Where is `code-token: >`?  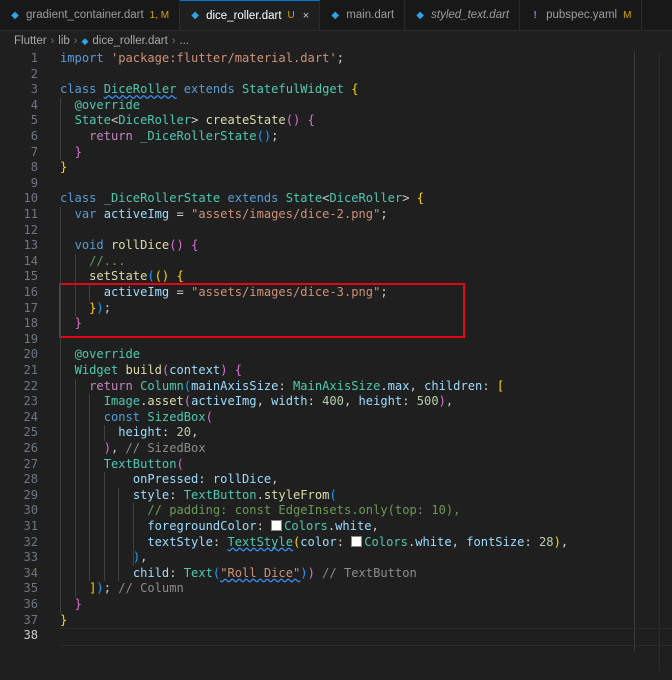 code-token: > is located at coordinates (406, 198).